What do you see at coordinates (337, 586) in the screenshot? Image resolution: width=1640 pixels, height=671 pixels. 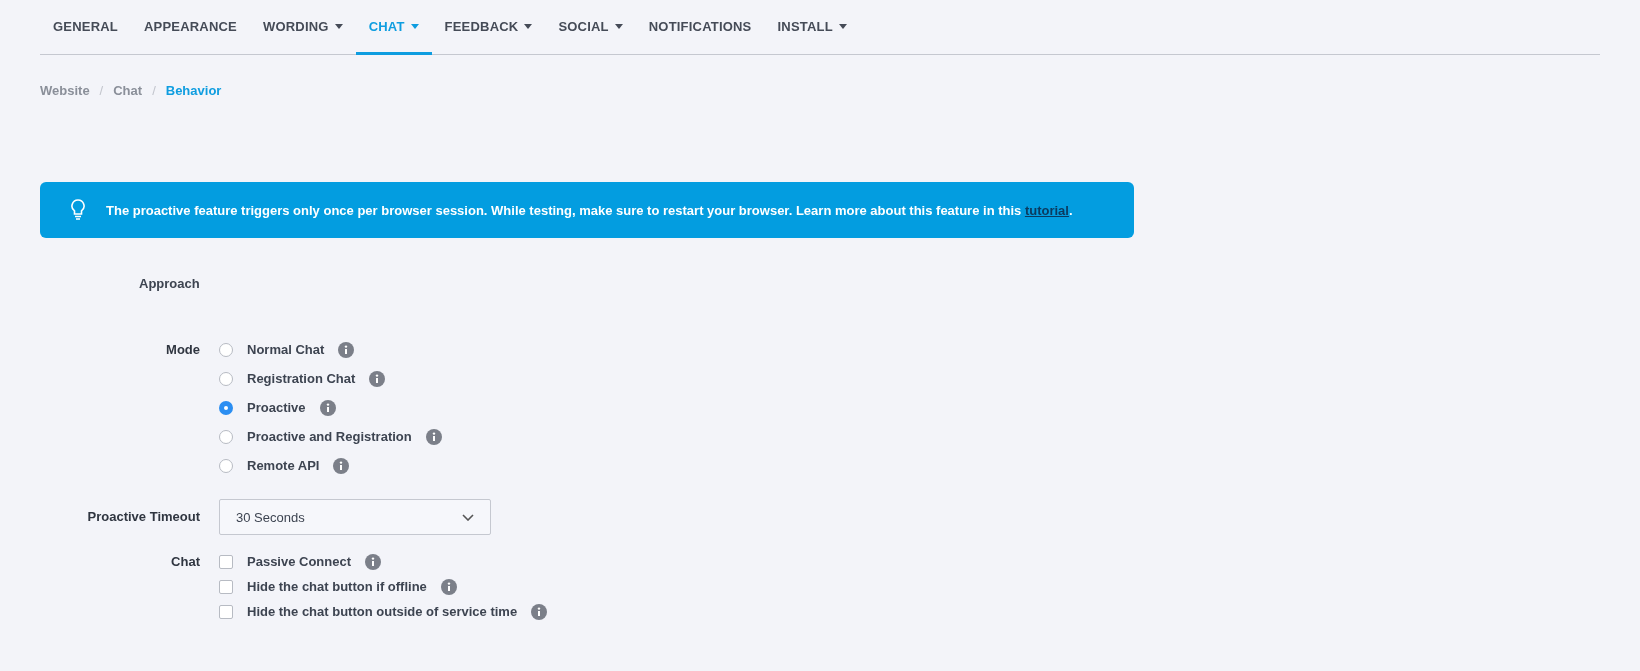 I see `checkbox-label: Hide the chat button if offline` at bounding box center [337, 586].